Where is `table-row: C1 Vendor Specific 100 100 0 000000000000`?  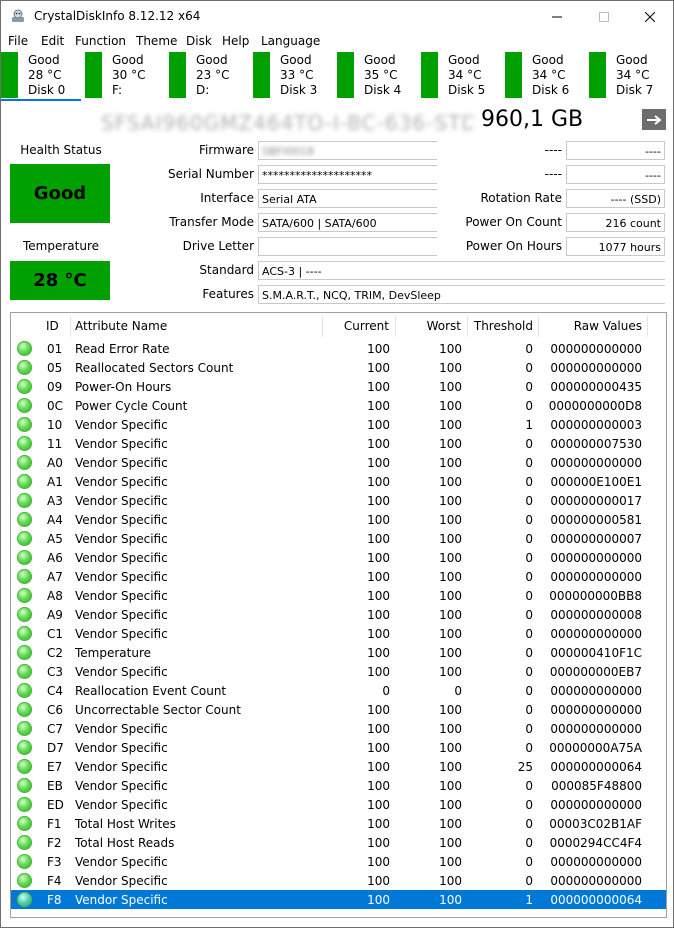 table-row: C1 Vendor Specific 100 100 0 000000000000 is located at coordinates (338, 633).